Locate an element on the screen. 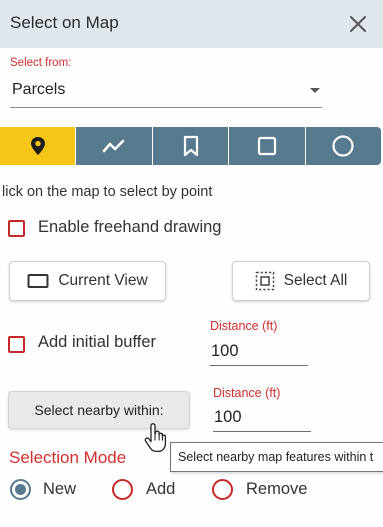 The width and height of the screenshot is (383, 527). selection-mode-label: Selection Mode is located at coordinates (68, 457).